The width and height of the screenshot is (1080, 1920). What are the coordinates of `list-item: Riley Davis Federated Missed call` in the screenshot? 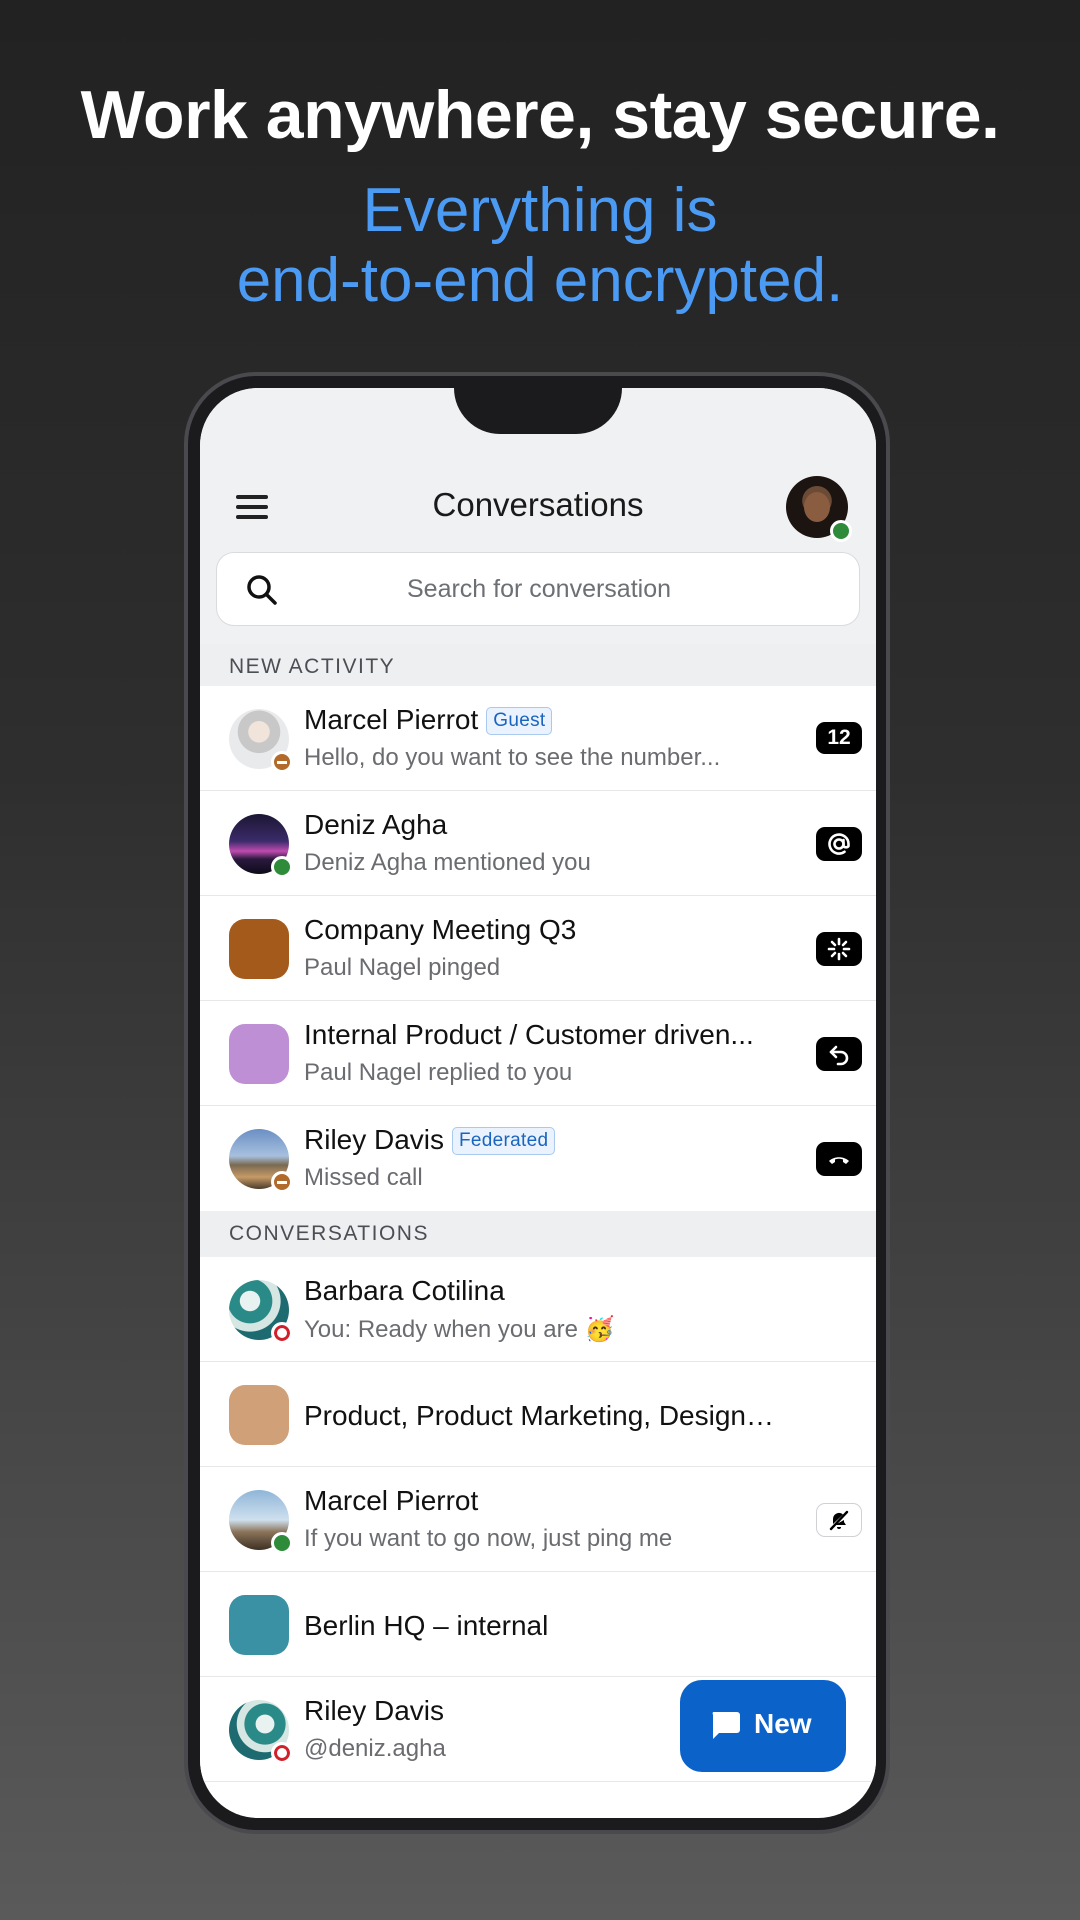 It's located at (538, 1158).